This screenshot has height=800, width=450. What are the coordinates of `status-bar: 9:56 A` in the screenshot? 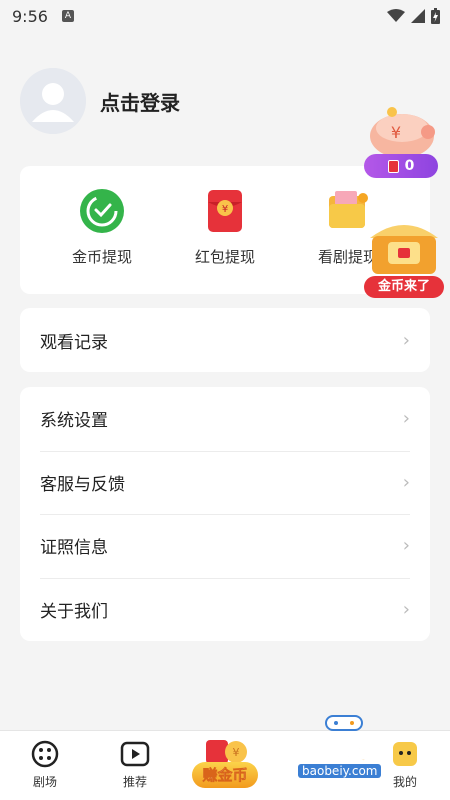 It's located at (225, 16).